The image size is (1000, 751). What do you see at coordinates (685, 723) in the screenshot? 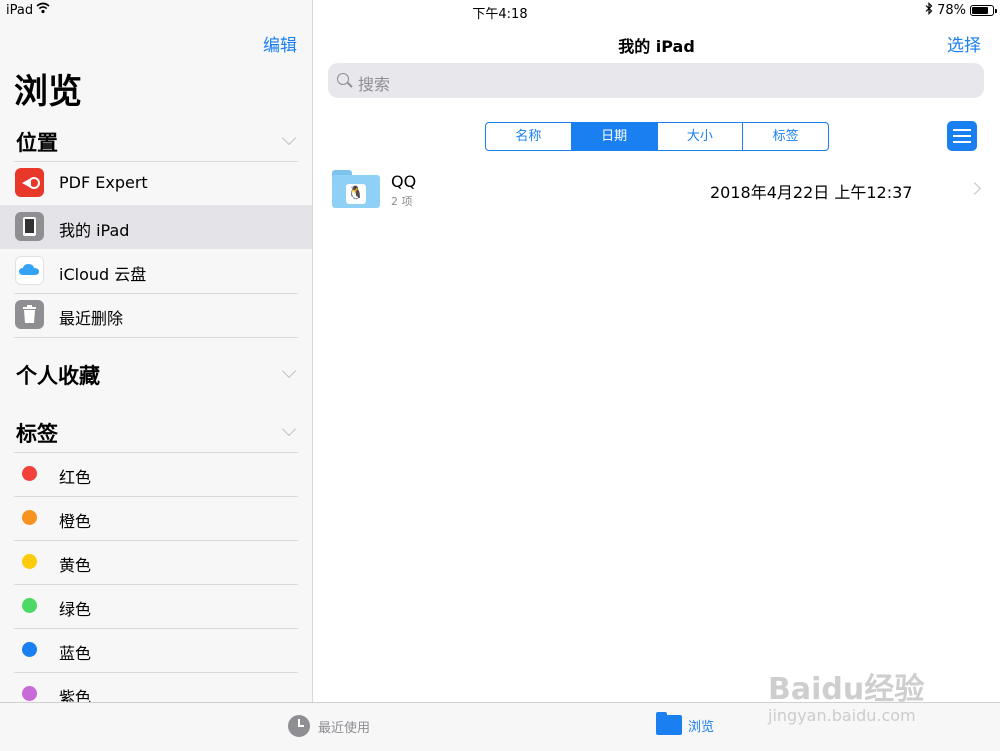
I see `tab-browse: 浏览` at bounding box center [685, 723].